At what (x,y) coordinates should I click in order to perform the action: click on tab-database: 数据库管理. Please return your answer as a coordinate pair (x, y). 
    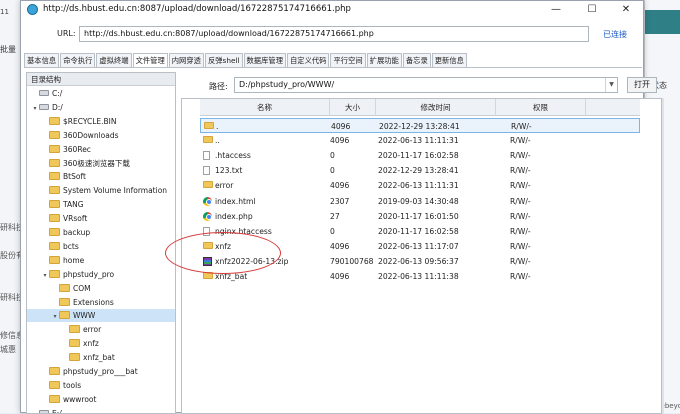
    Looking at the image, I should click on (264, 60).